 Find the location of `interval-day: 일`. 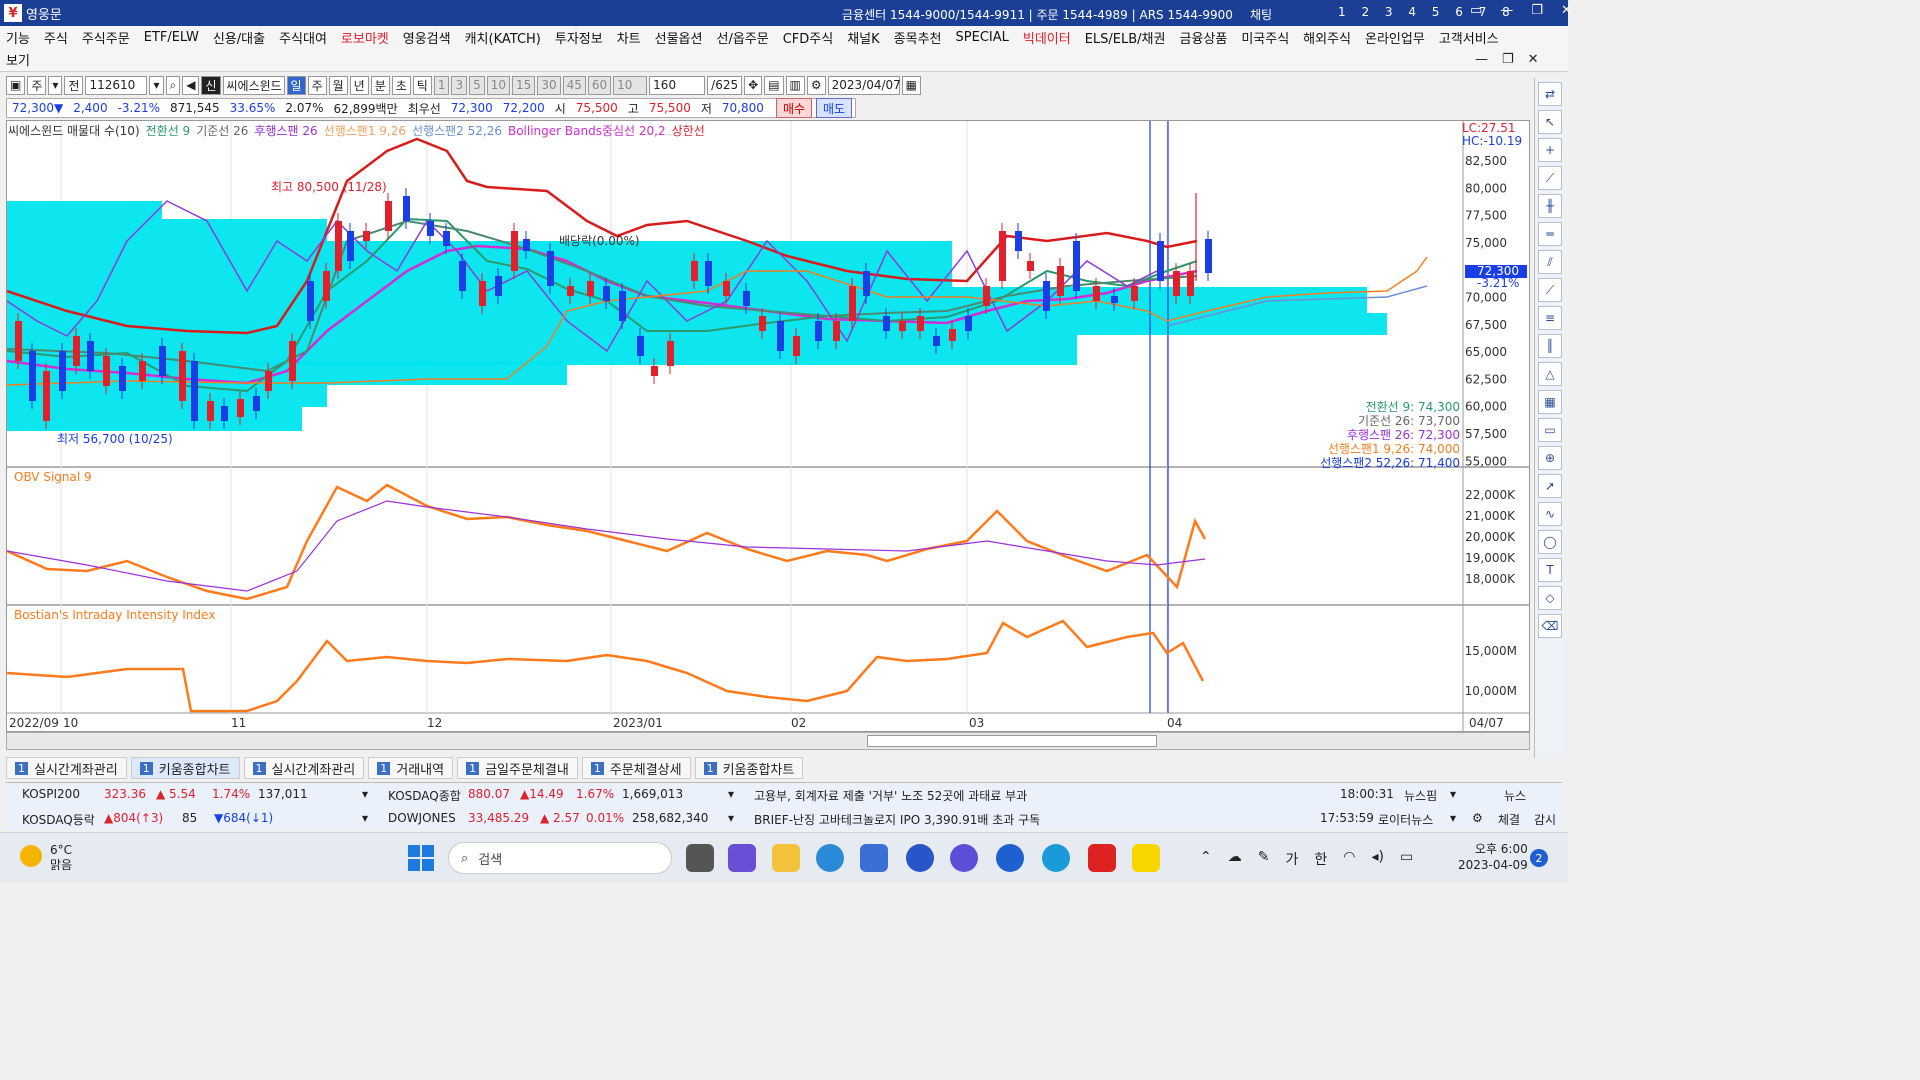

interval-day: 일 is located at coordinates (296, 85).